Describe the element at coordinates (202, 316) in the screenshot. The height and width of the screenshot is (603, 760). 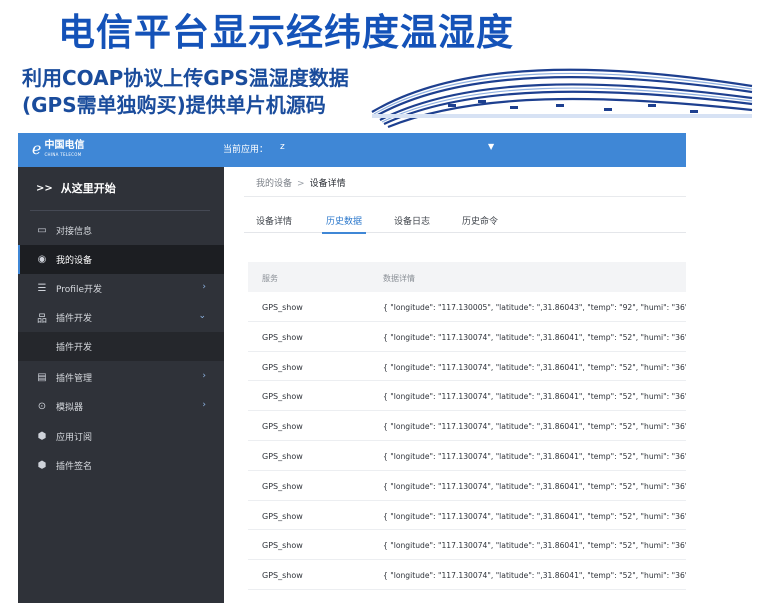
I see `chevron-down-icon: ⌄` at that location.